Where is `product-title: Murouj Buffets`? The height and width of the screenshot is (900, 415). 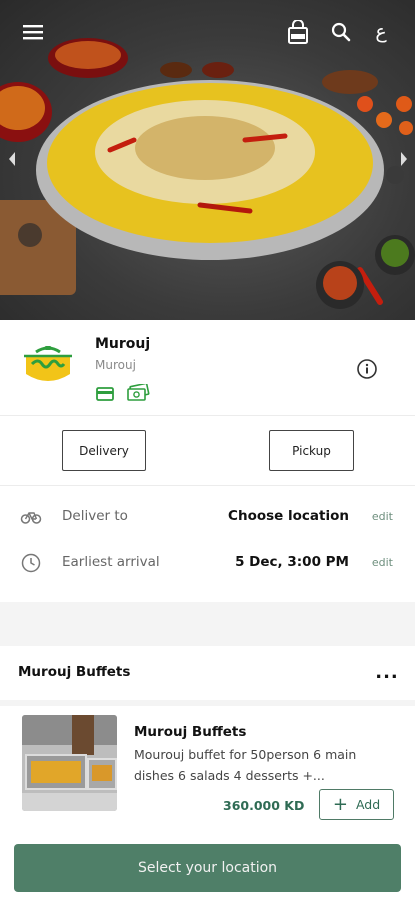 product-title: Murouj Buffets is located at coordinates (190, 732).